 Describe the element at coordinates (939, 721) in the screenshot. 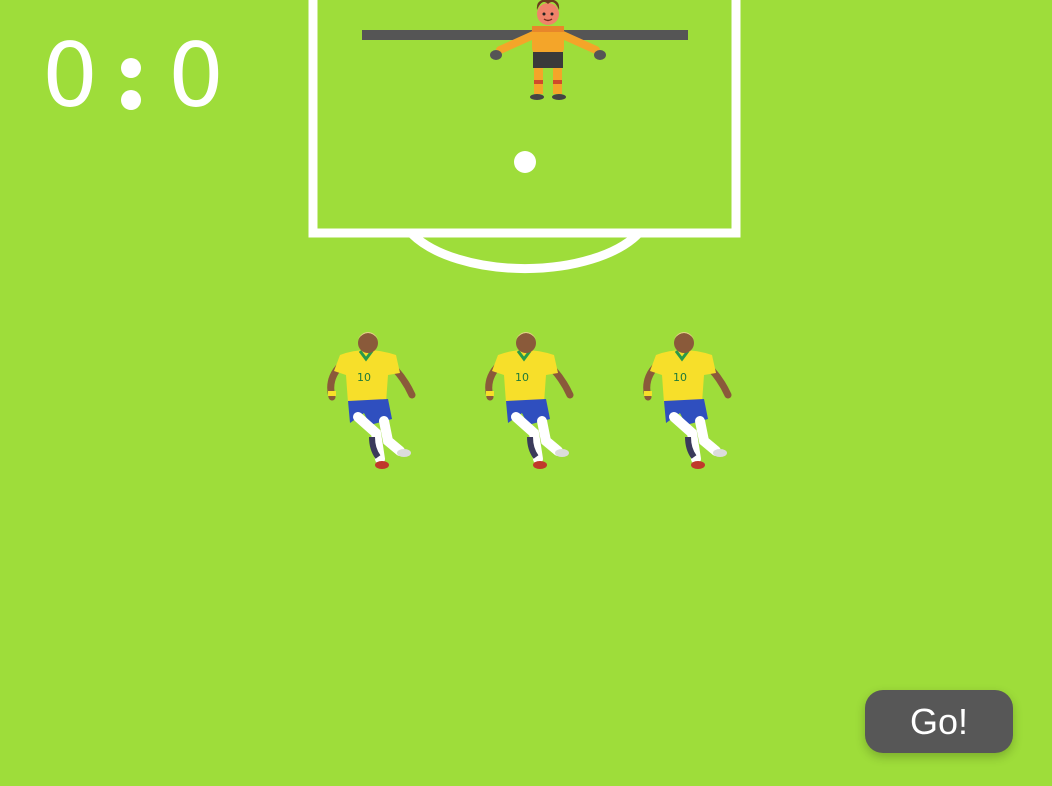

I see `go-button: Go!` at that location.